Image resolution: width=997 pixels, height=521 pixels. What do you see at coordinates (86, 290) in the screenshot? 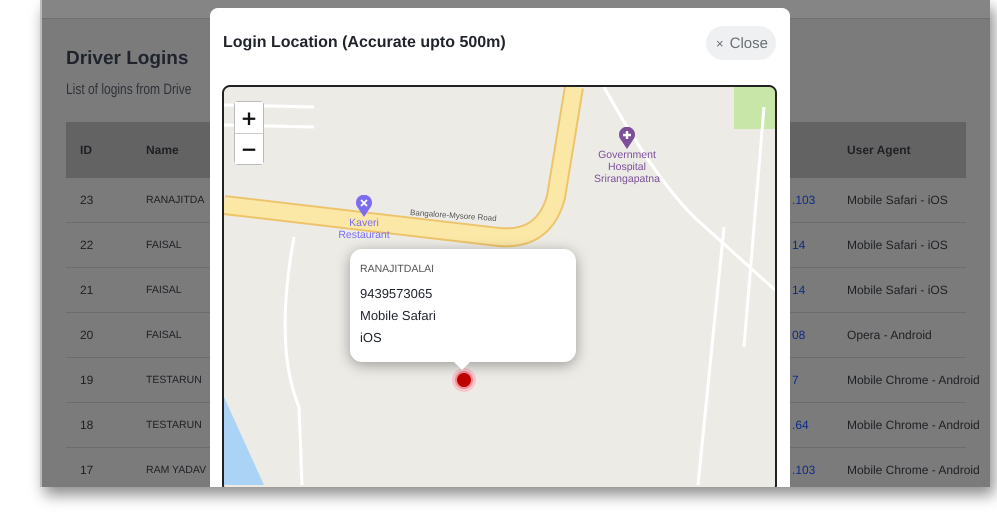
I see `table-cell-text: 21` at bounding box center [86, 290].